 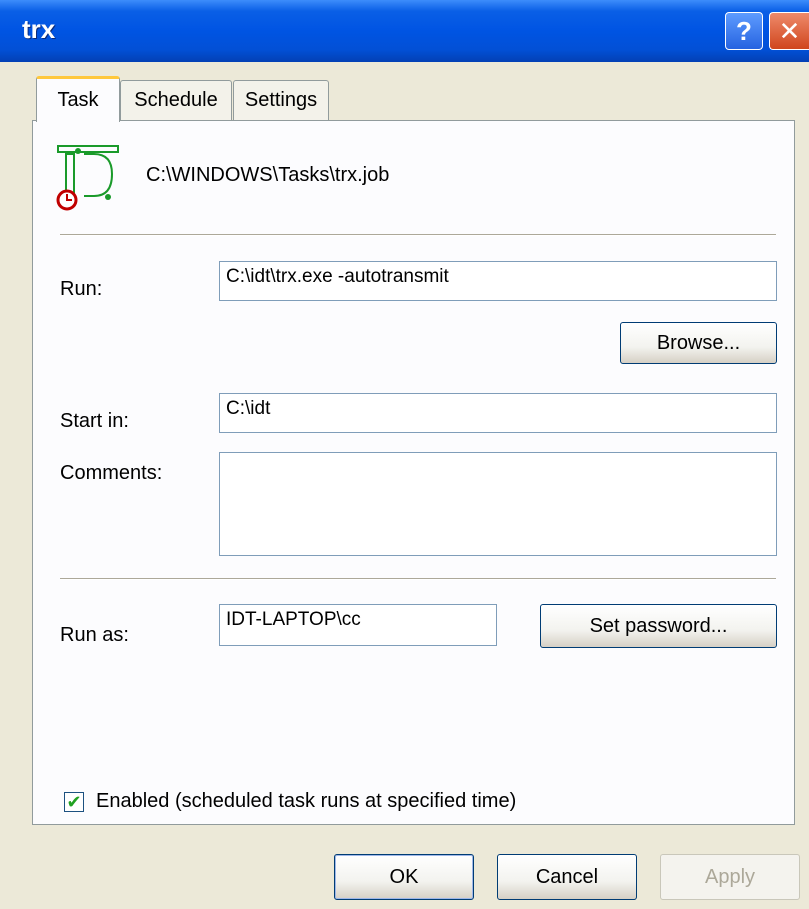 I want to click on separator-top, so click(x=418, y=235).